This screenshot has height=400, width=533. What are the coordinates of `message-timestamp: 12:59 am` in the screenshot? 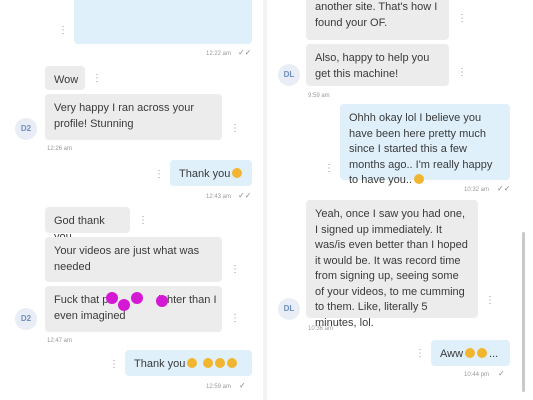 It's located at (219, 387).